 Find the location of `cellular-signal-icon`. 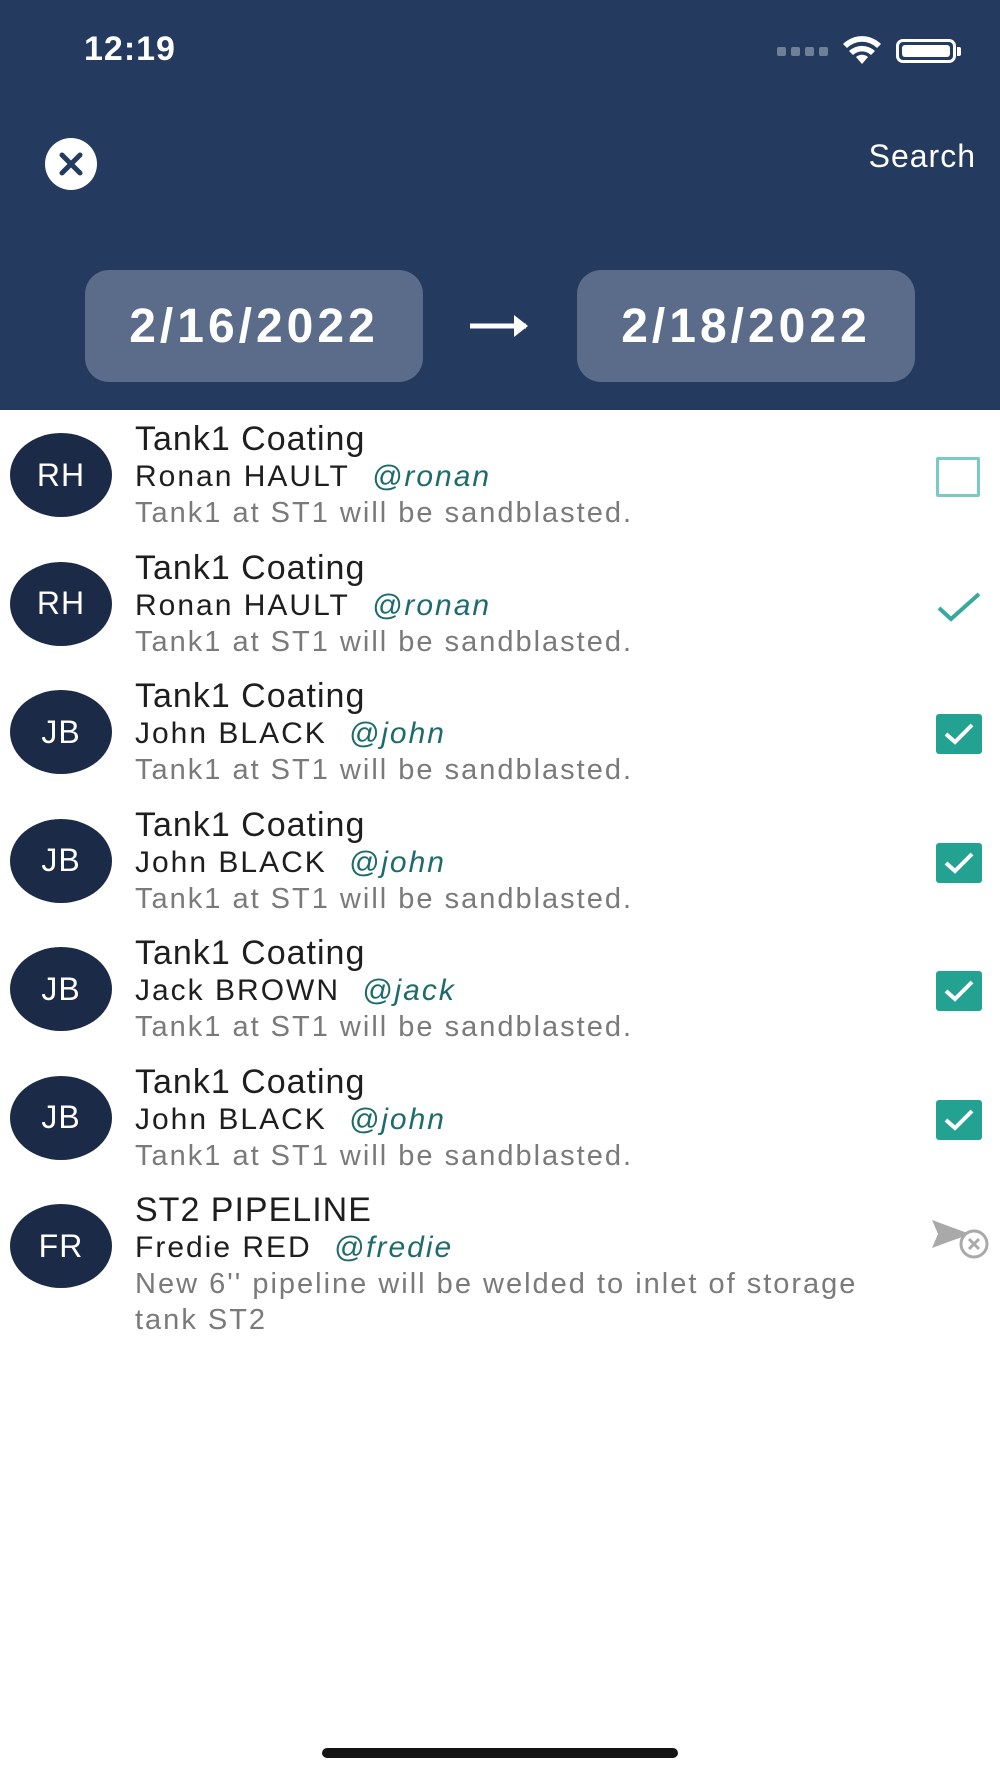

cellular-signal-icon is located at coordinates (802, 51).